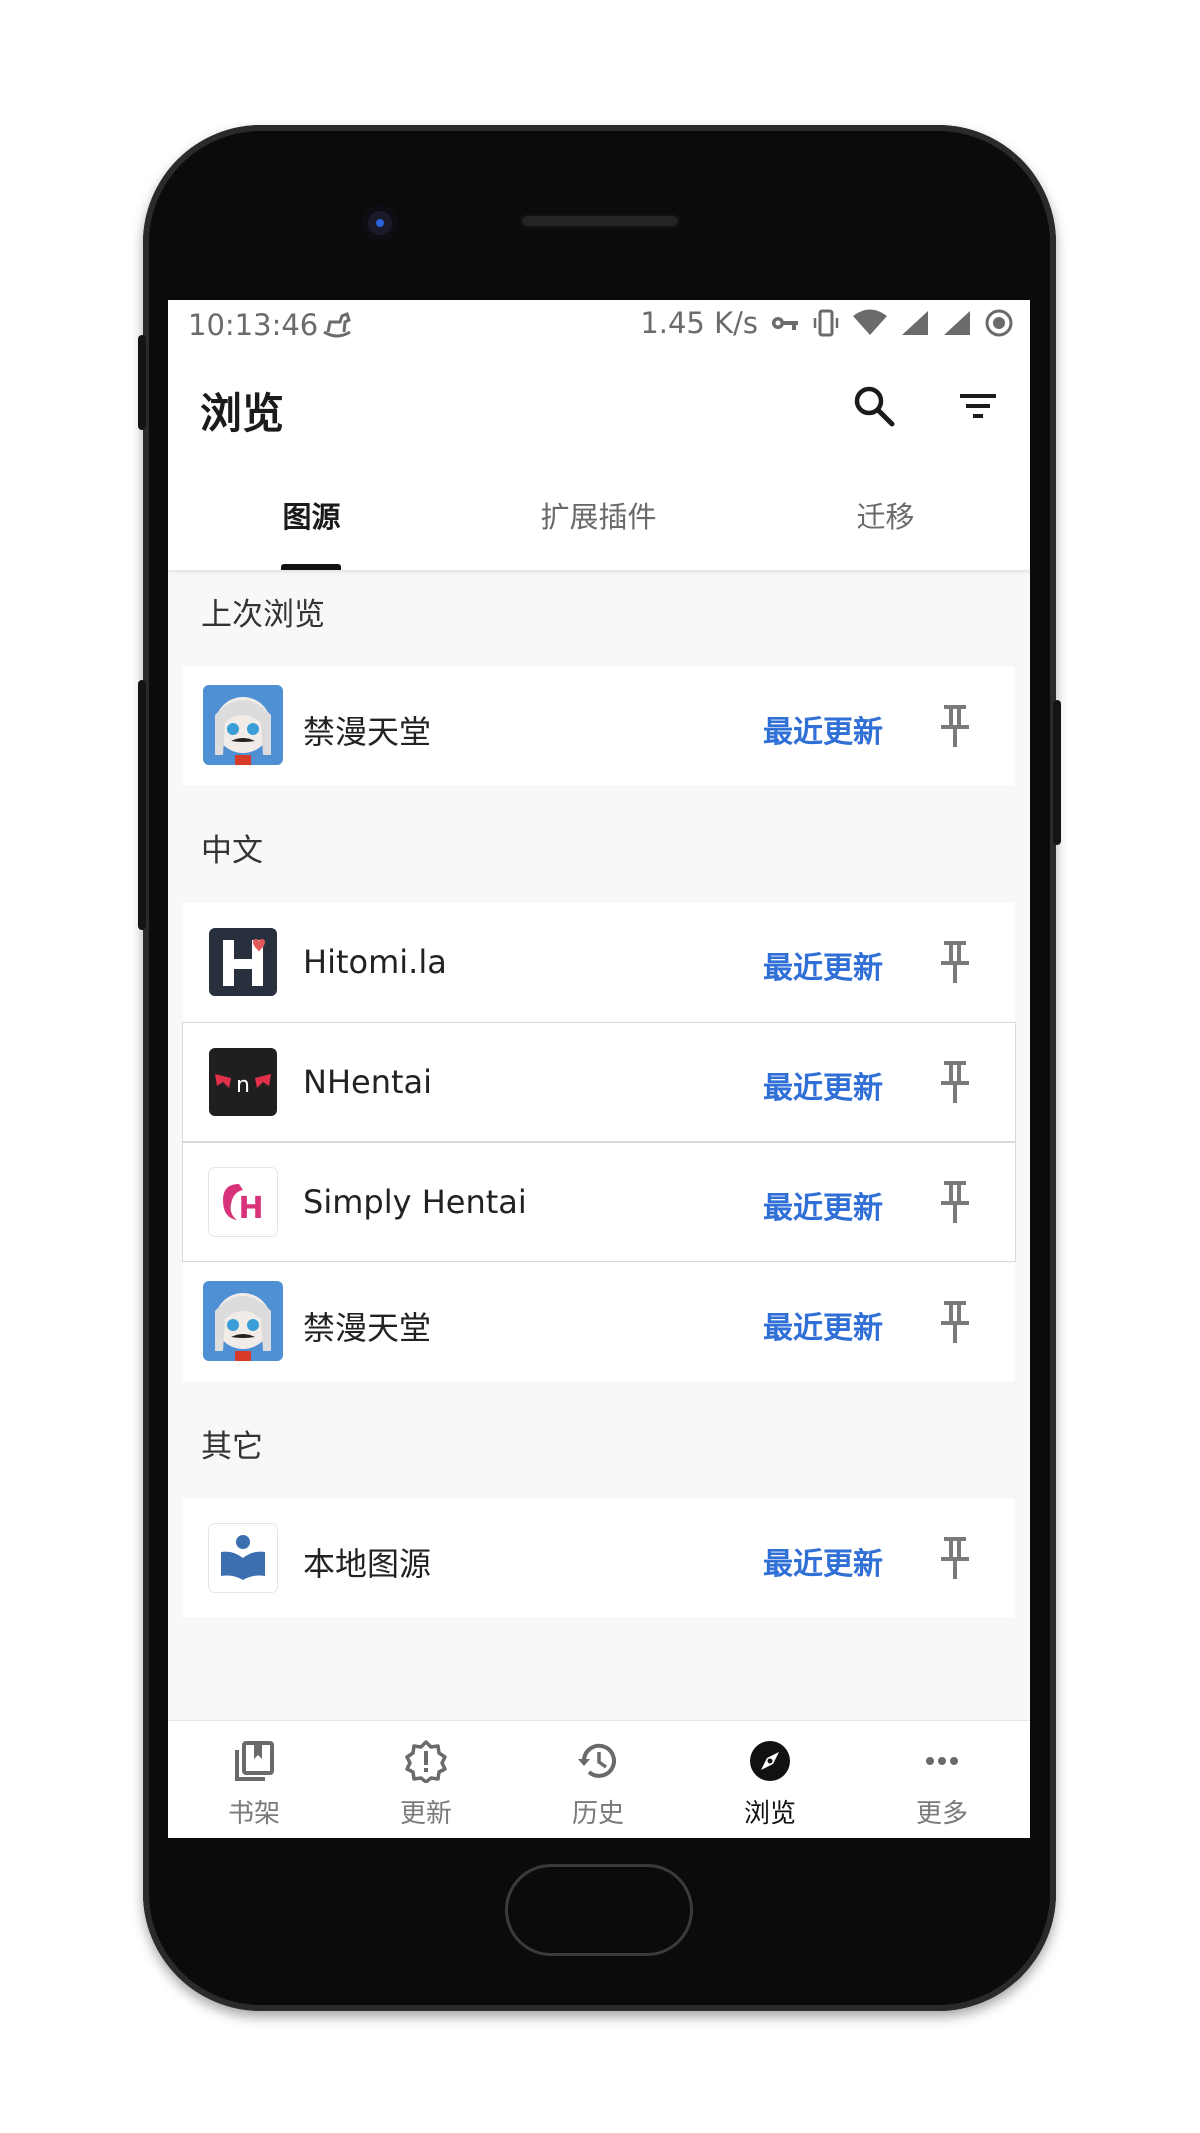  What do you see at coordinates (942, 1761) in the screenshot?
I see `more-horiz-icon` at bounding box center [942, 1761].